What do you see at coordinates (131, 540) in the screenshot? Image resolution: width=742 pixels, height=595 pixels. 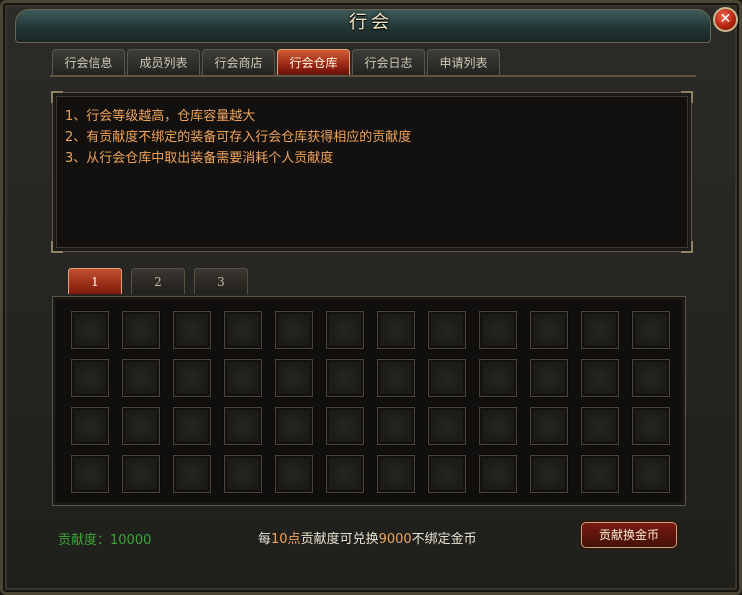 I see `contribution-value: 10000` at bounding box center [131, 540].